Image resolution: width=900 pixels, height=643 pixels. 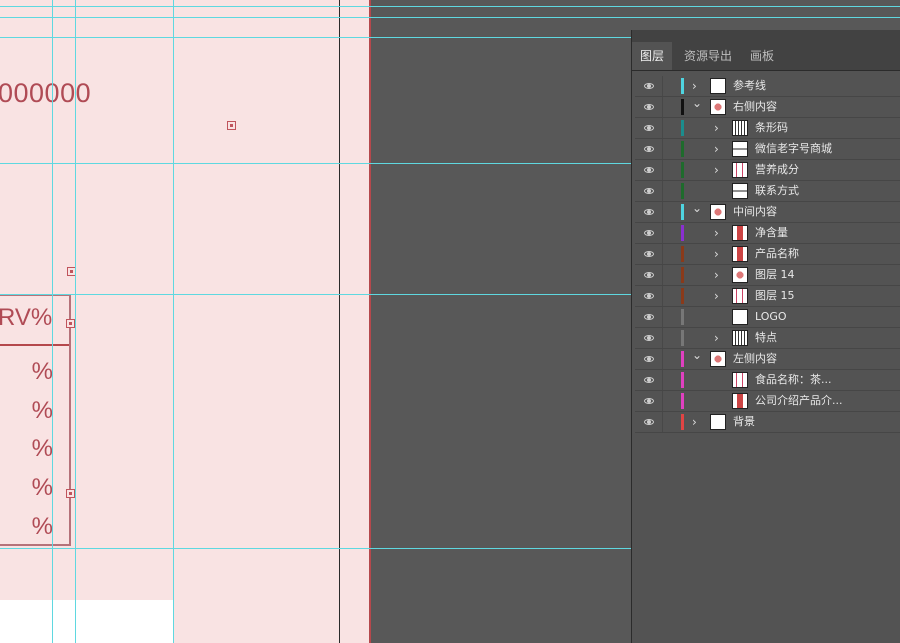 I want to click on layer-row: › 产品名称, so click(x=767, y=254).